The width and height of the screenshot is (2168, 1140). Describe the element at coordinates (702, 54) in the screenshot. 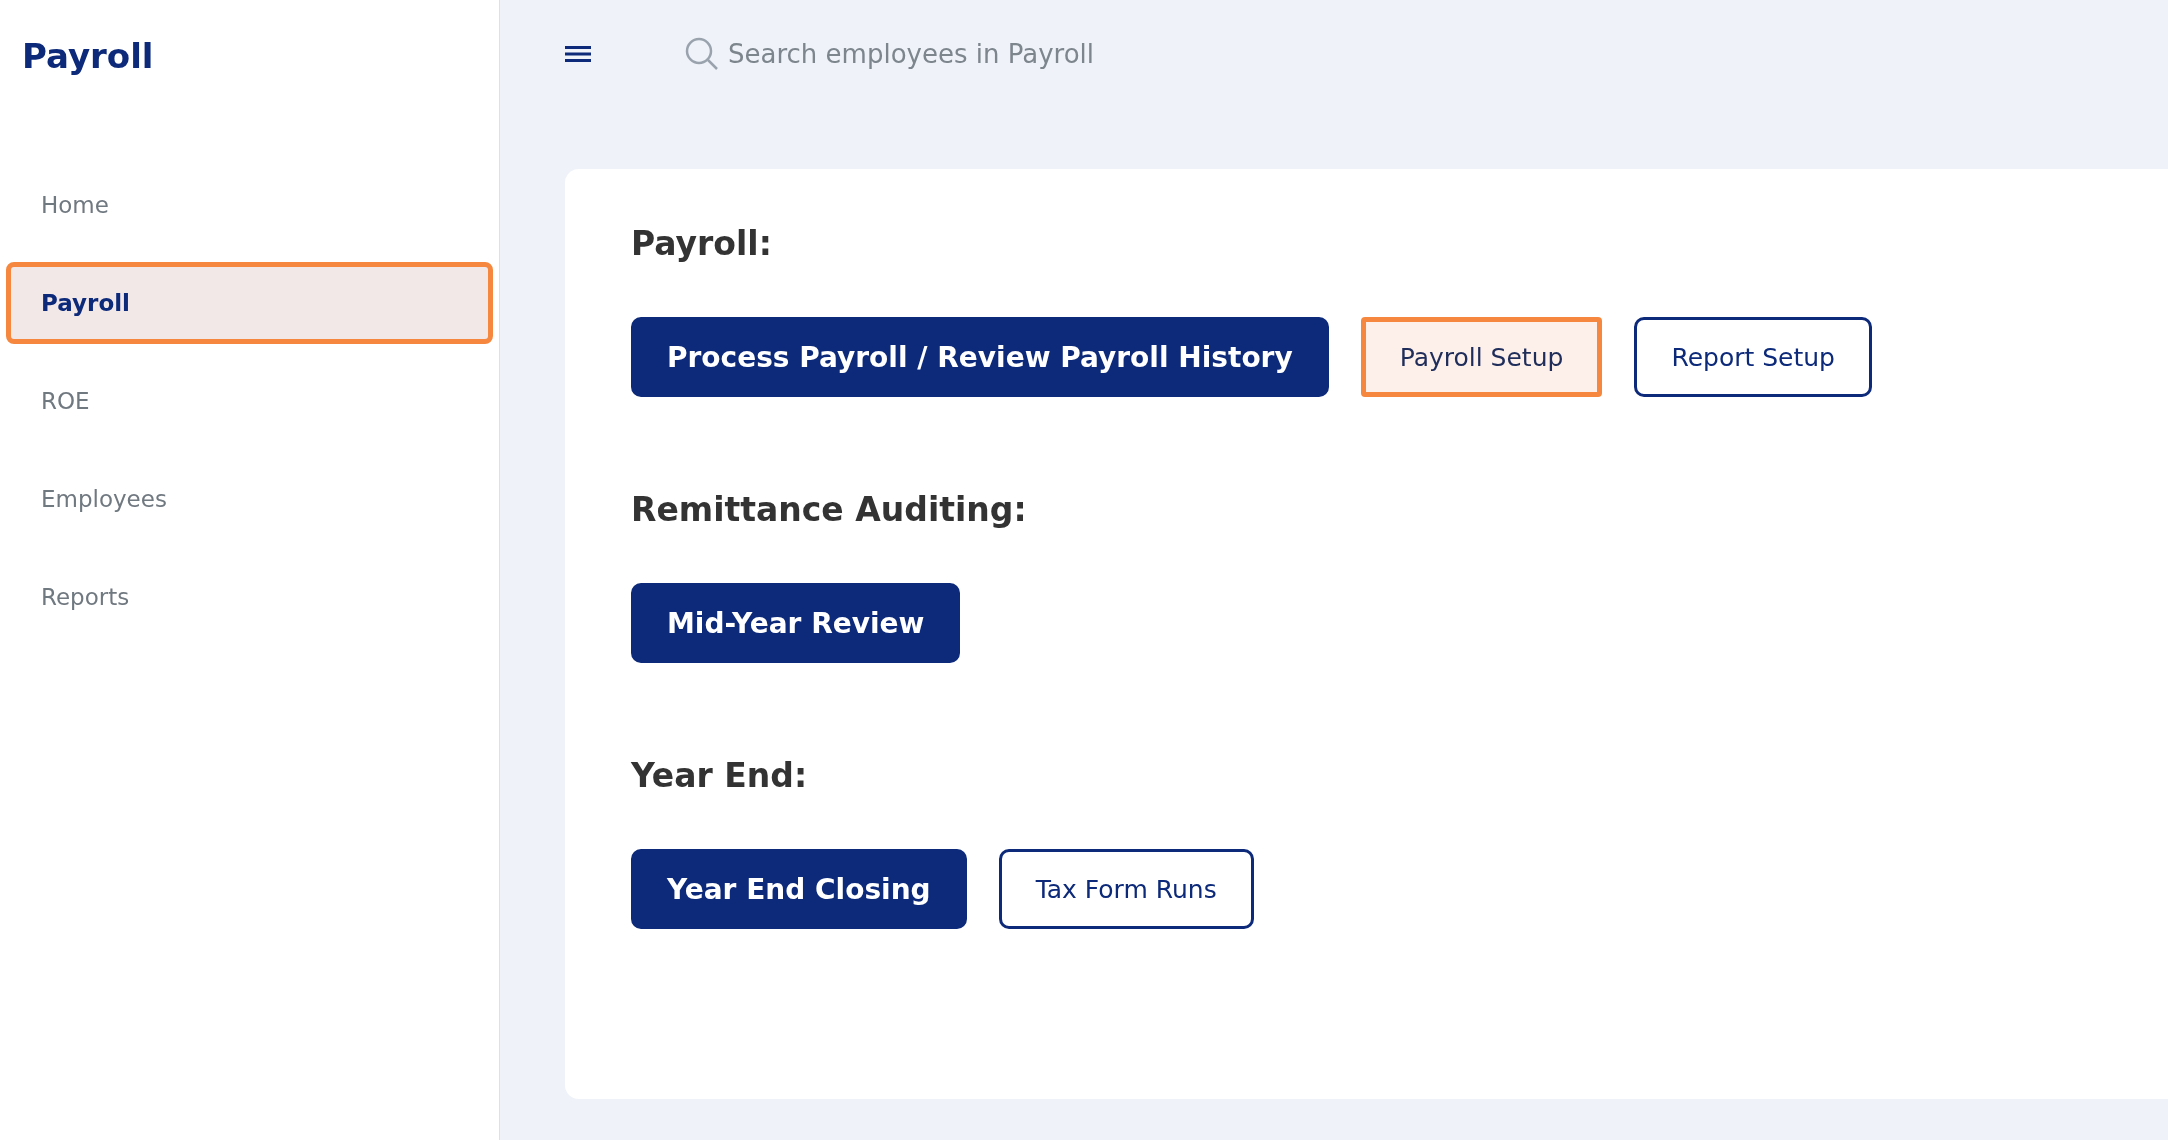

I see `search-icon` at that location.